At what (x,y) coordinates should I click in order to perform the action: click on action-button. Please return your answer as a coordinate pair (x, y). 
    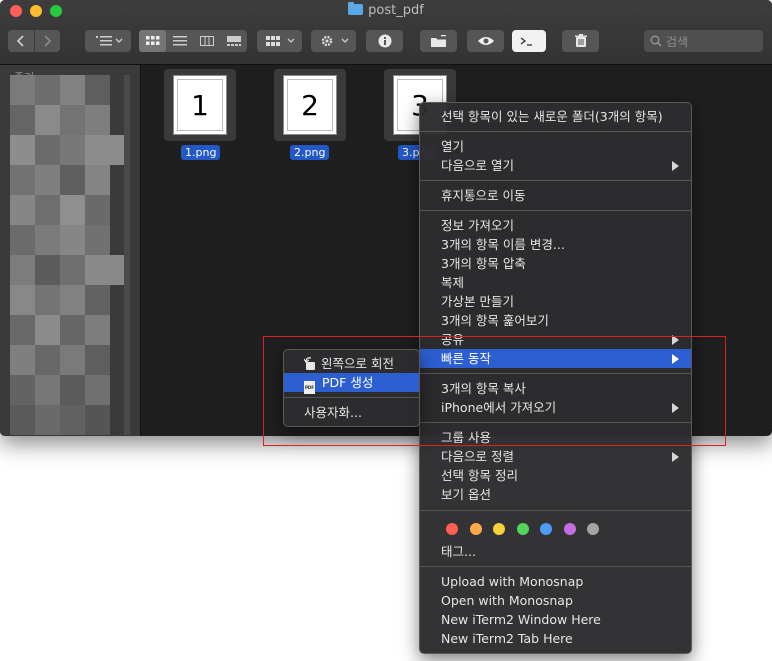
    Looking at the image, I should click on (333, 41).